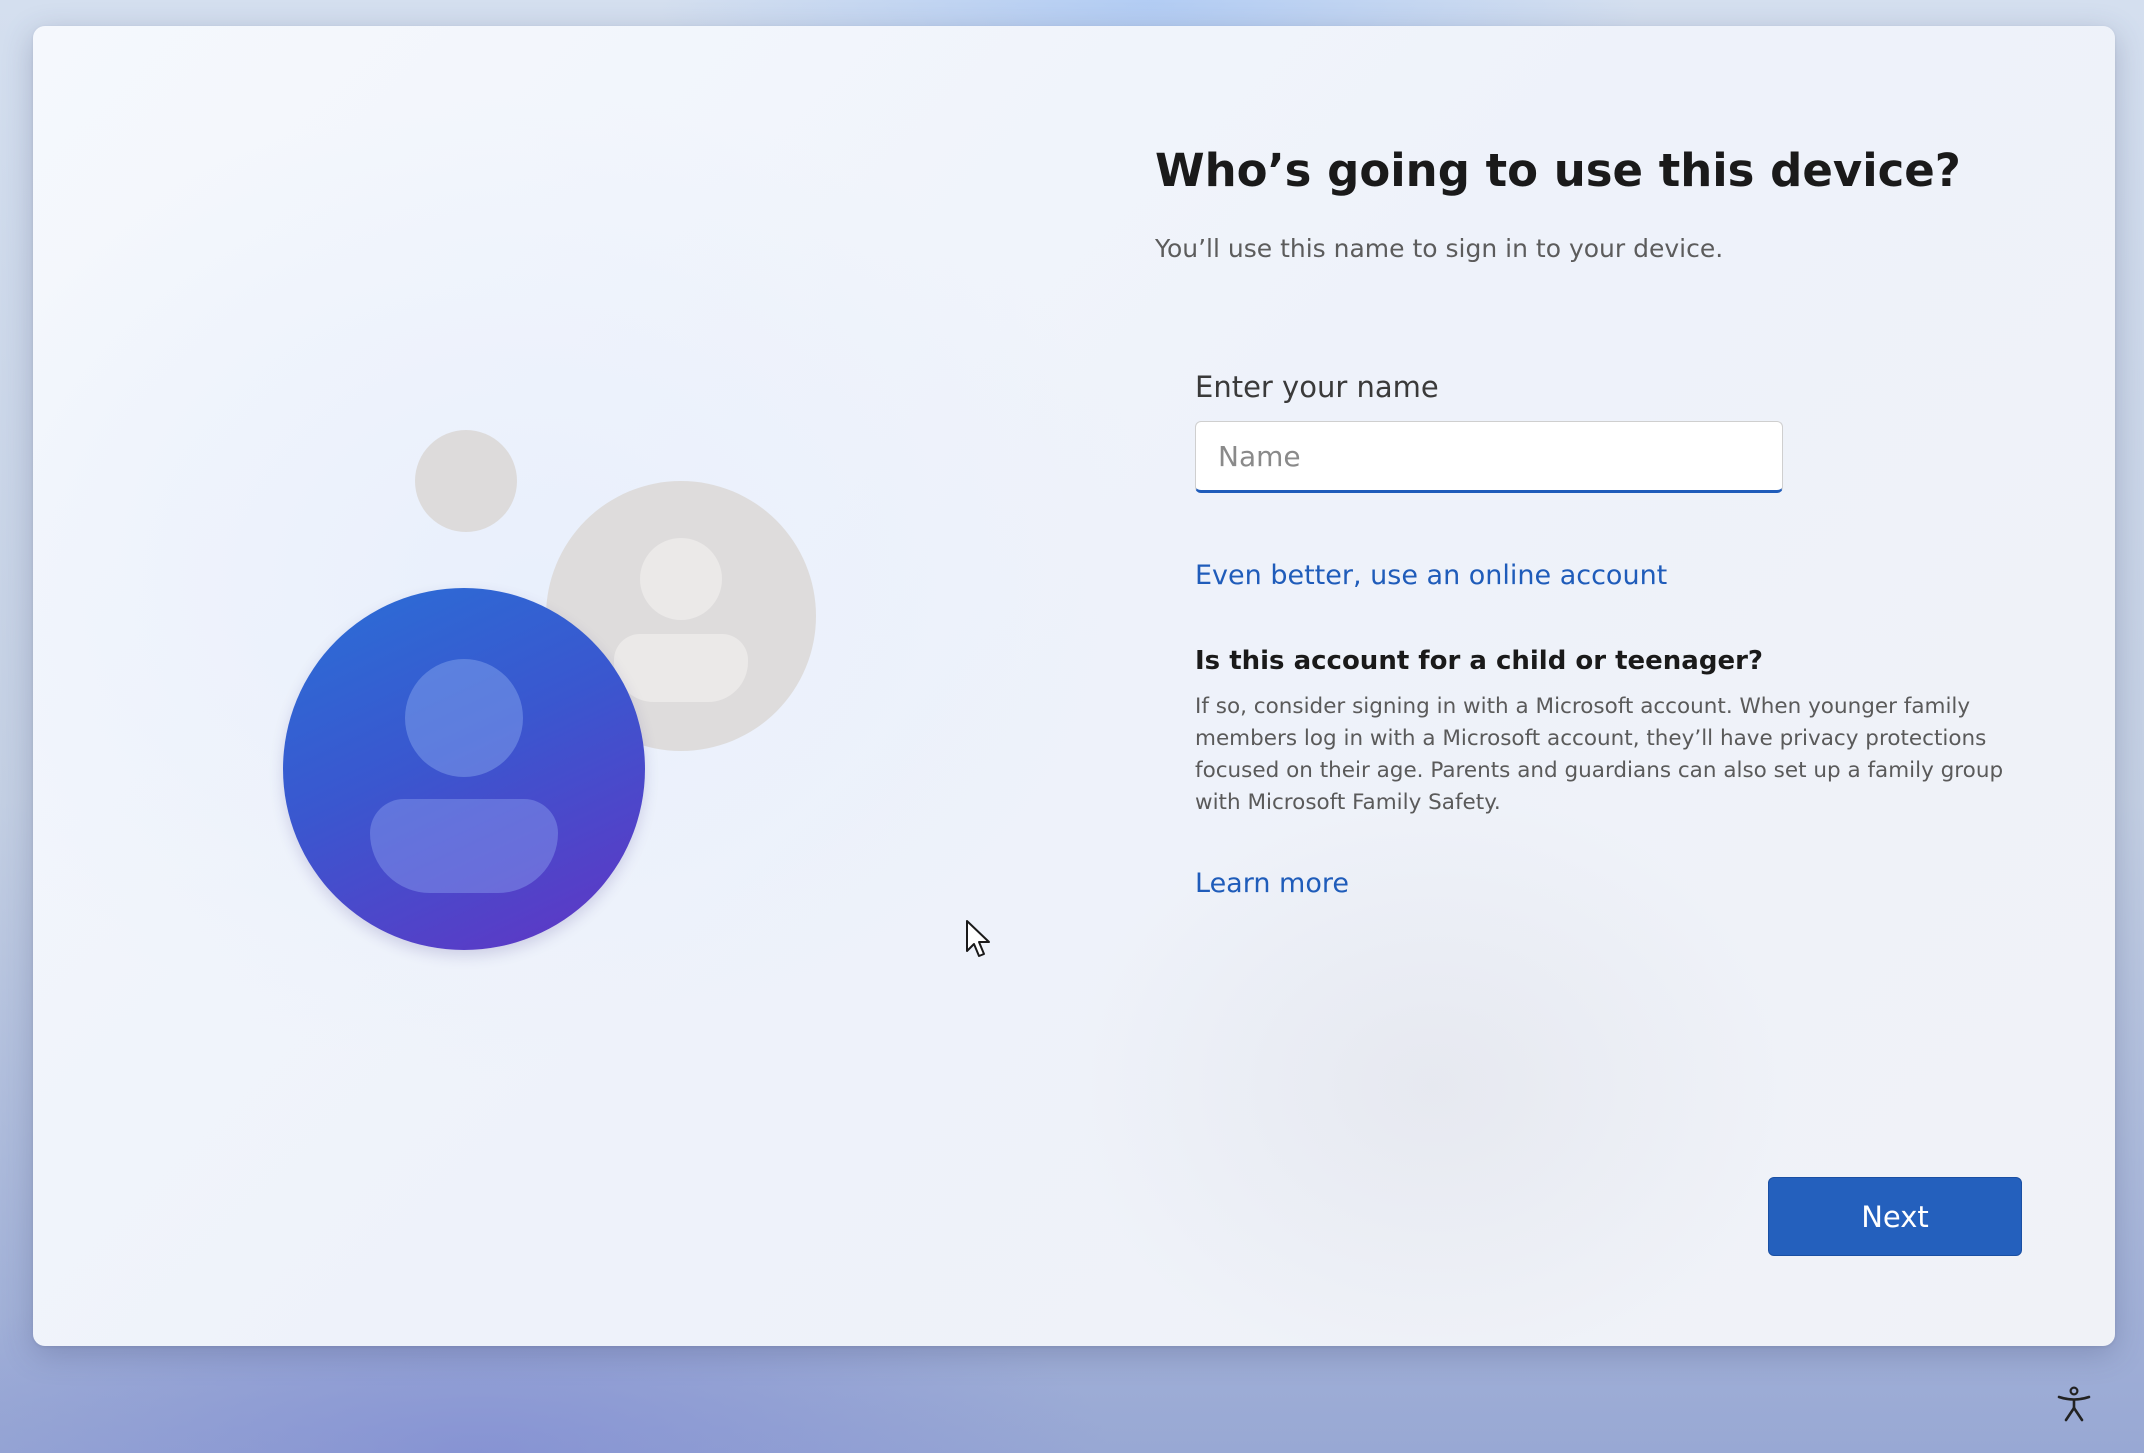  What do you see at coordinates (1895, 1216) in the screenshot?
I see `next-button: Next` at bounding box center [1895, 1216].